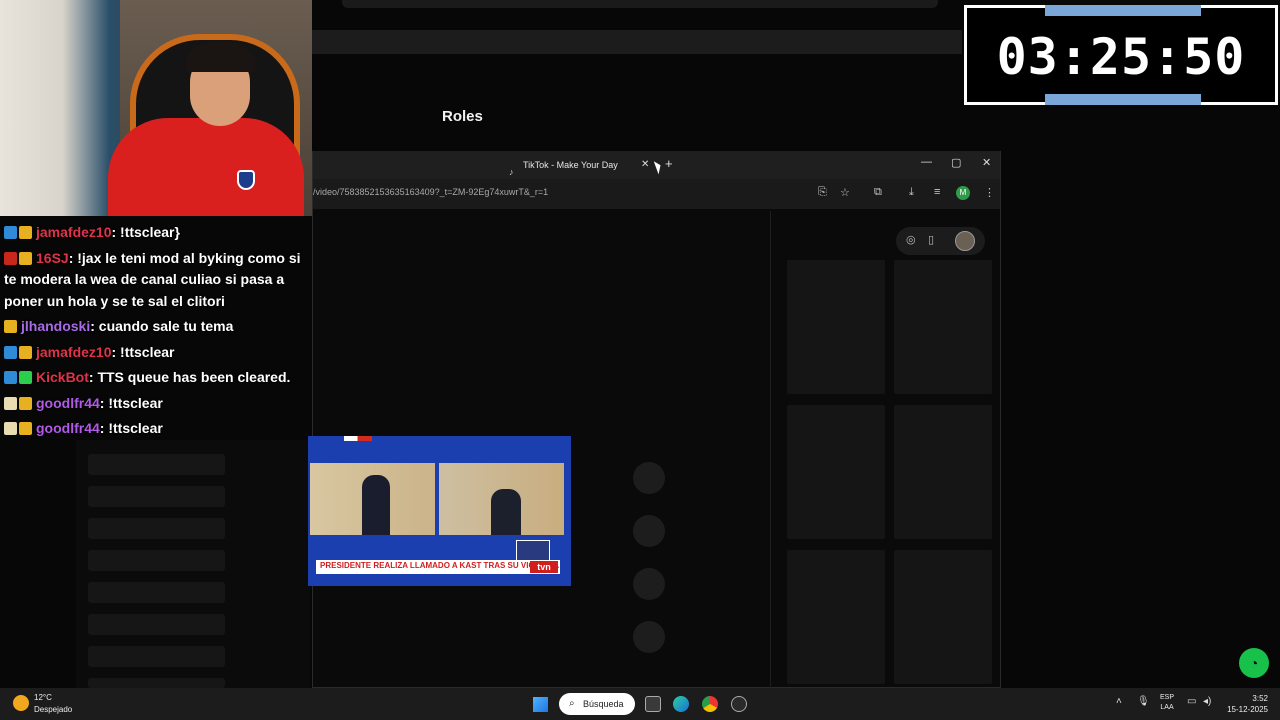  I want to click on background-band, so click(637, 42).